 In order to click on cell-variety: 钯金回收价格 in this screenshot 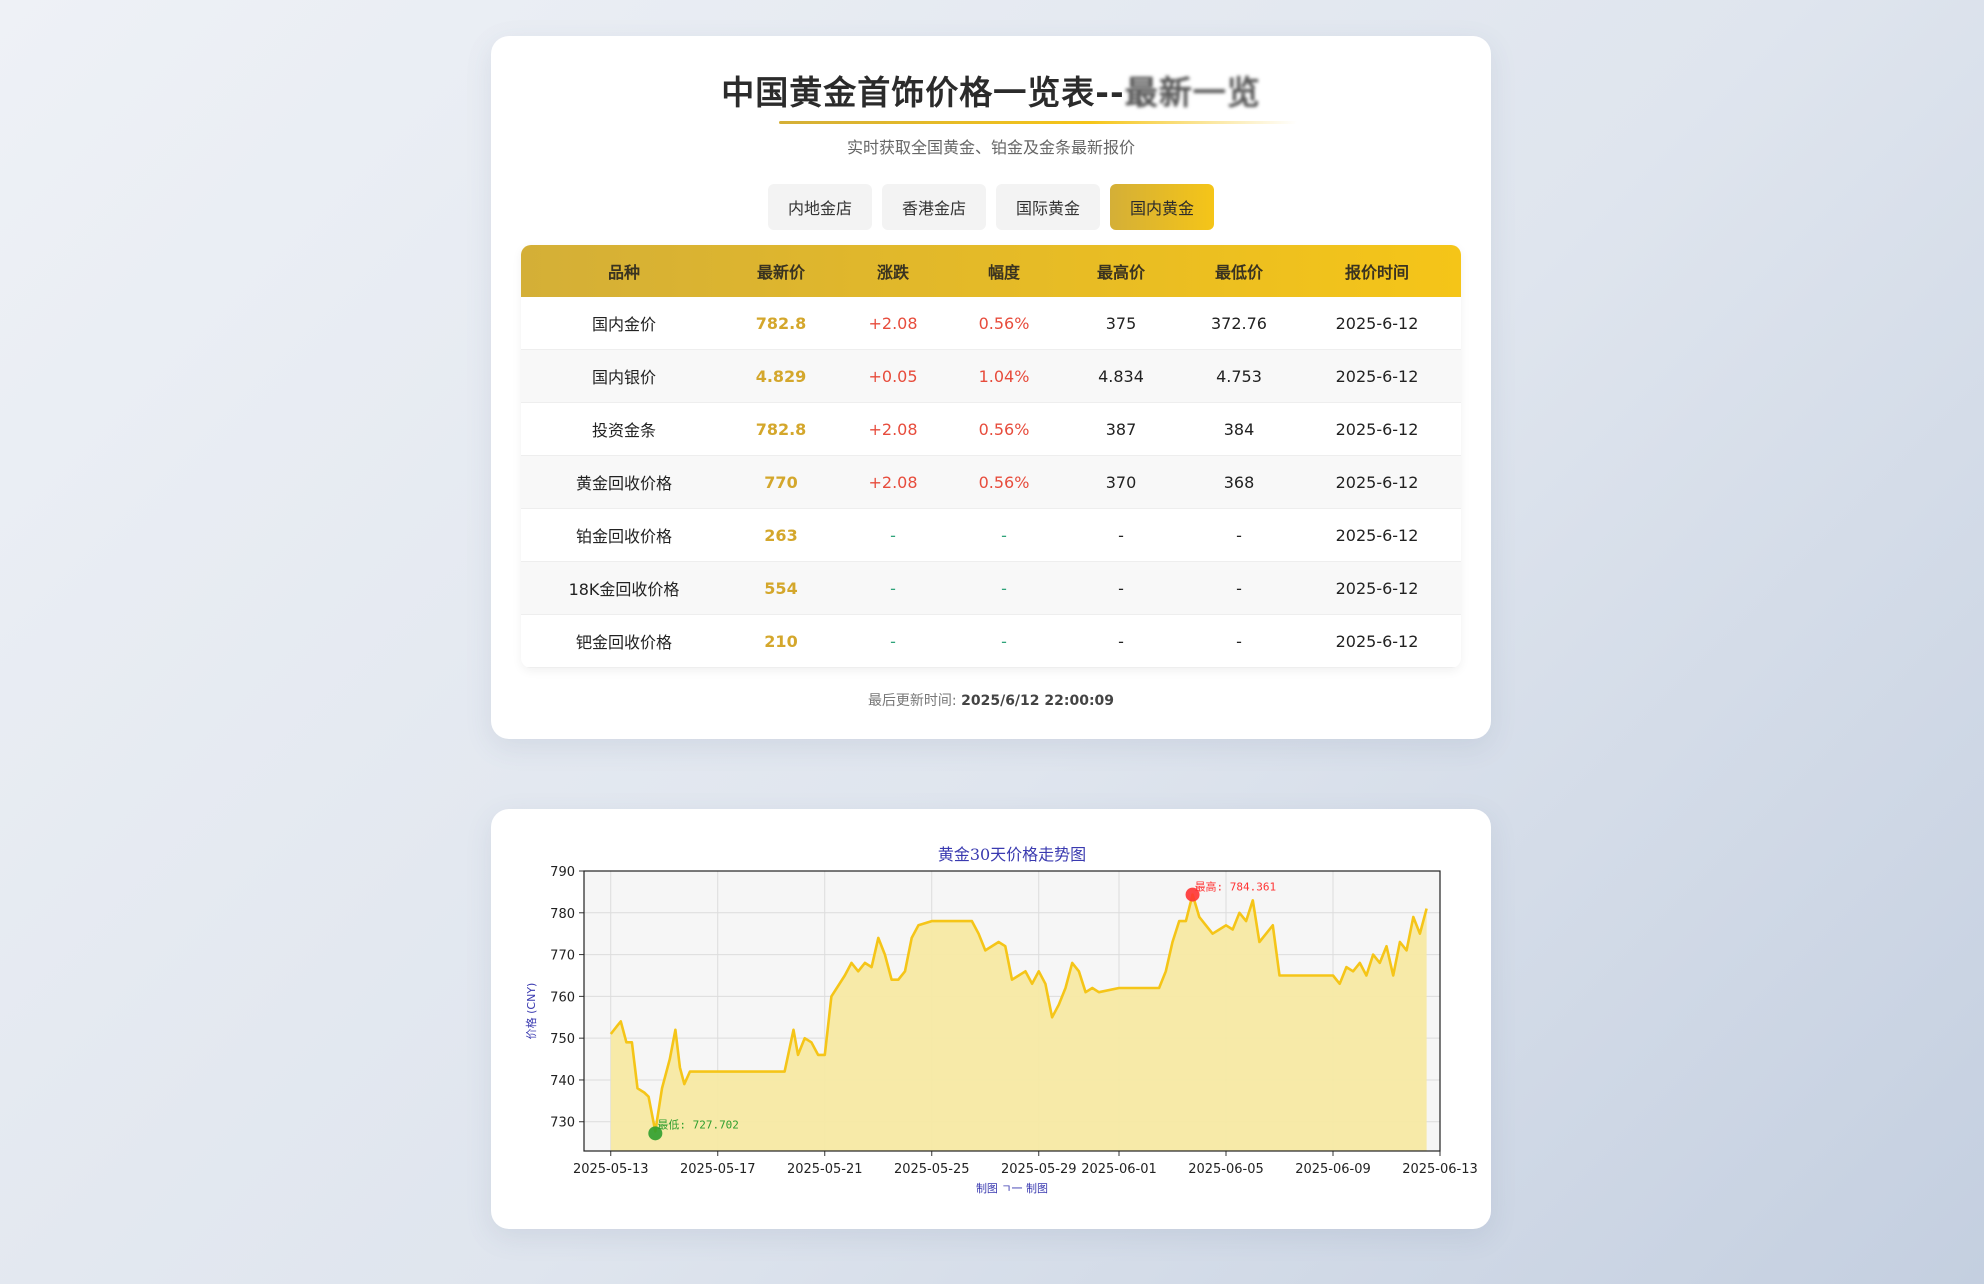, I will do `click(623, 642)`.